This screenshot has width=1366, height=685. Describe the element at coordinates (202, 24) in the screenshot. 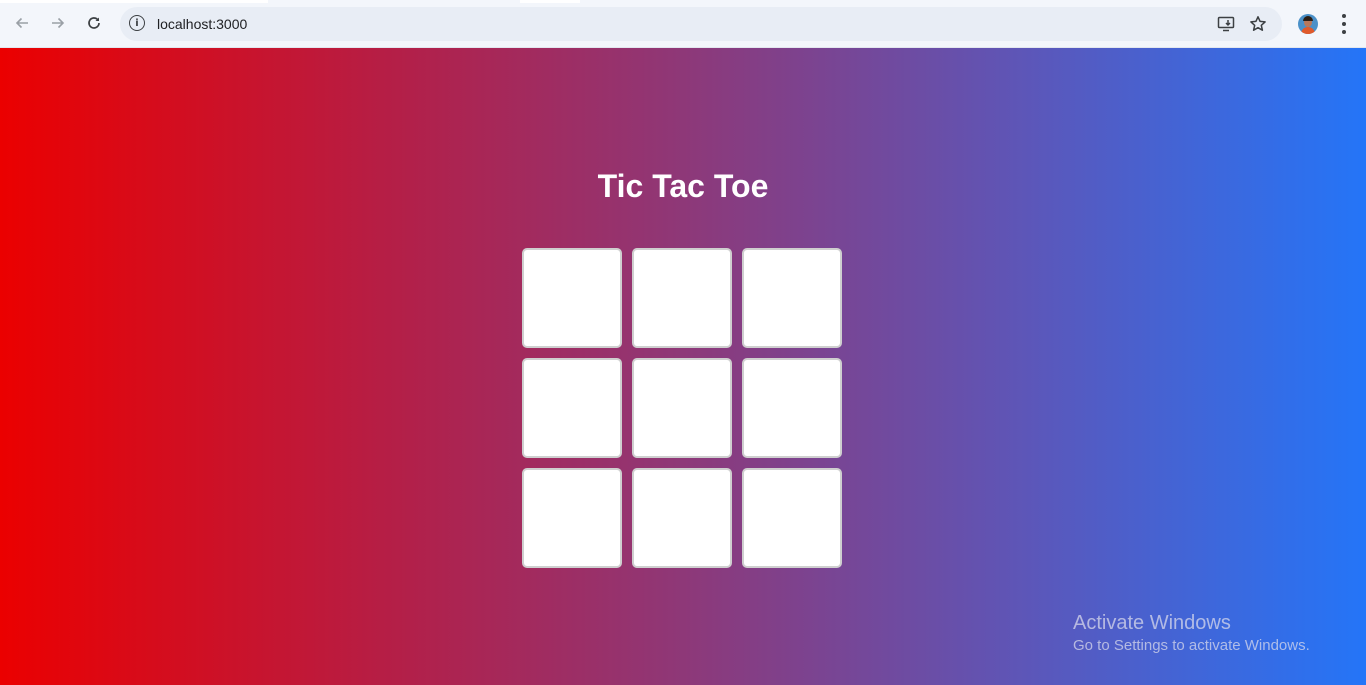

I see `url-text: localhost:3000` at that location.